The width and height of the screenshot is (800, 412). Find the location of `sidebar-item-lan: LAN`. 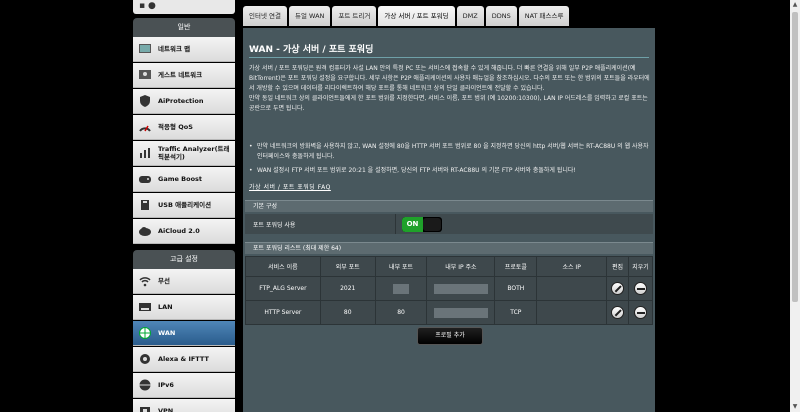

sidebar-item-lan: LAN is located at coordinates (184, 307).